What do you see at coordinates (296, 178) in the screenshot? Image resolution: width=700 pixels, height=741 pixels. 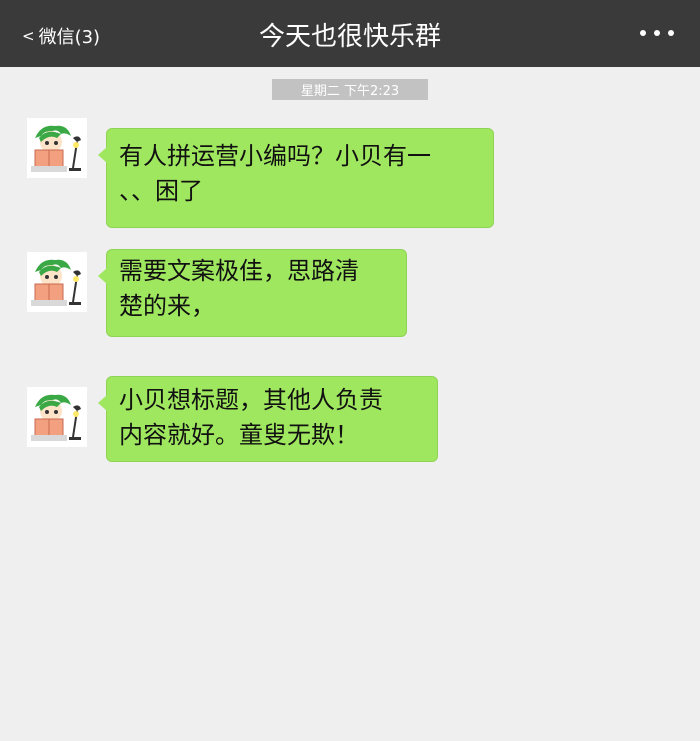 I see `message-bubble: 有人拼运营小编吗？小贝有一 、、困了` at bounding box center [296, 178].